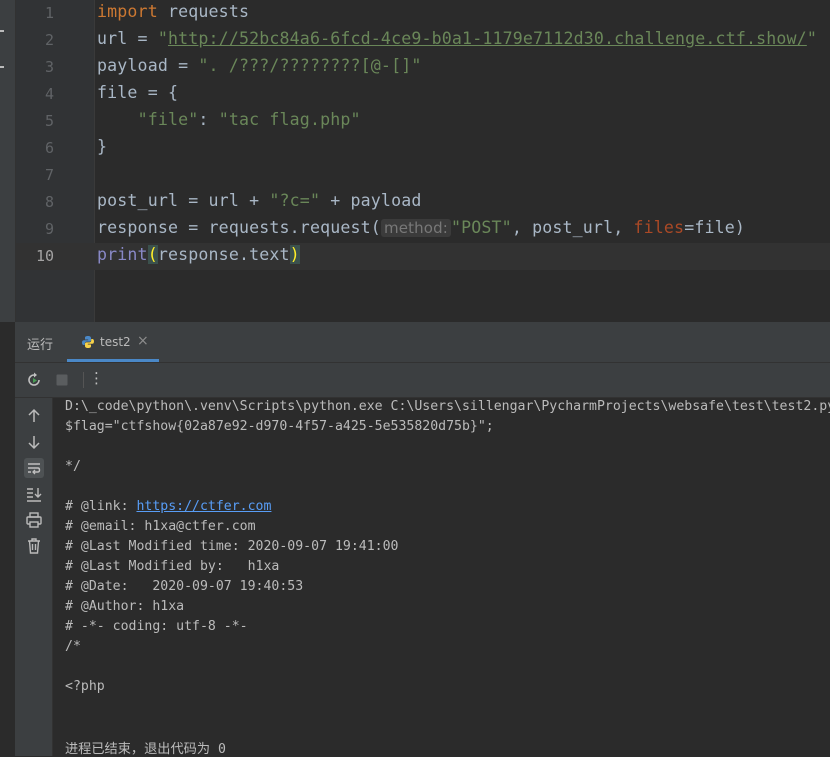  What do you see at coordinates (152, 254) in the screenshot?
I see `matched-paren: (` at bounding box center [152, 254].